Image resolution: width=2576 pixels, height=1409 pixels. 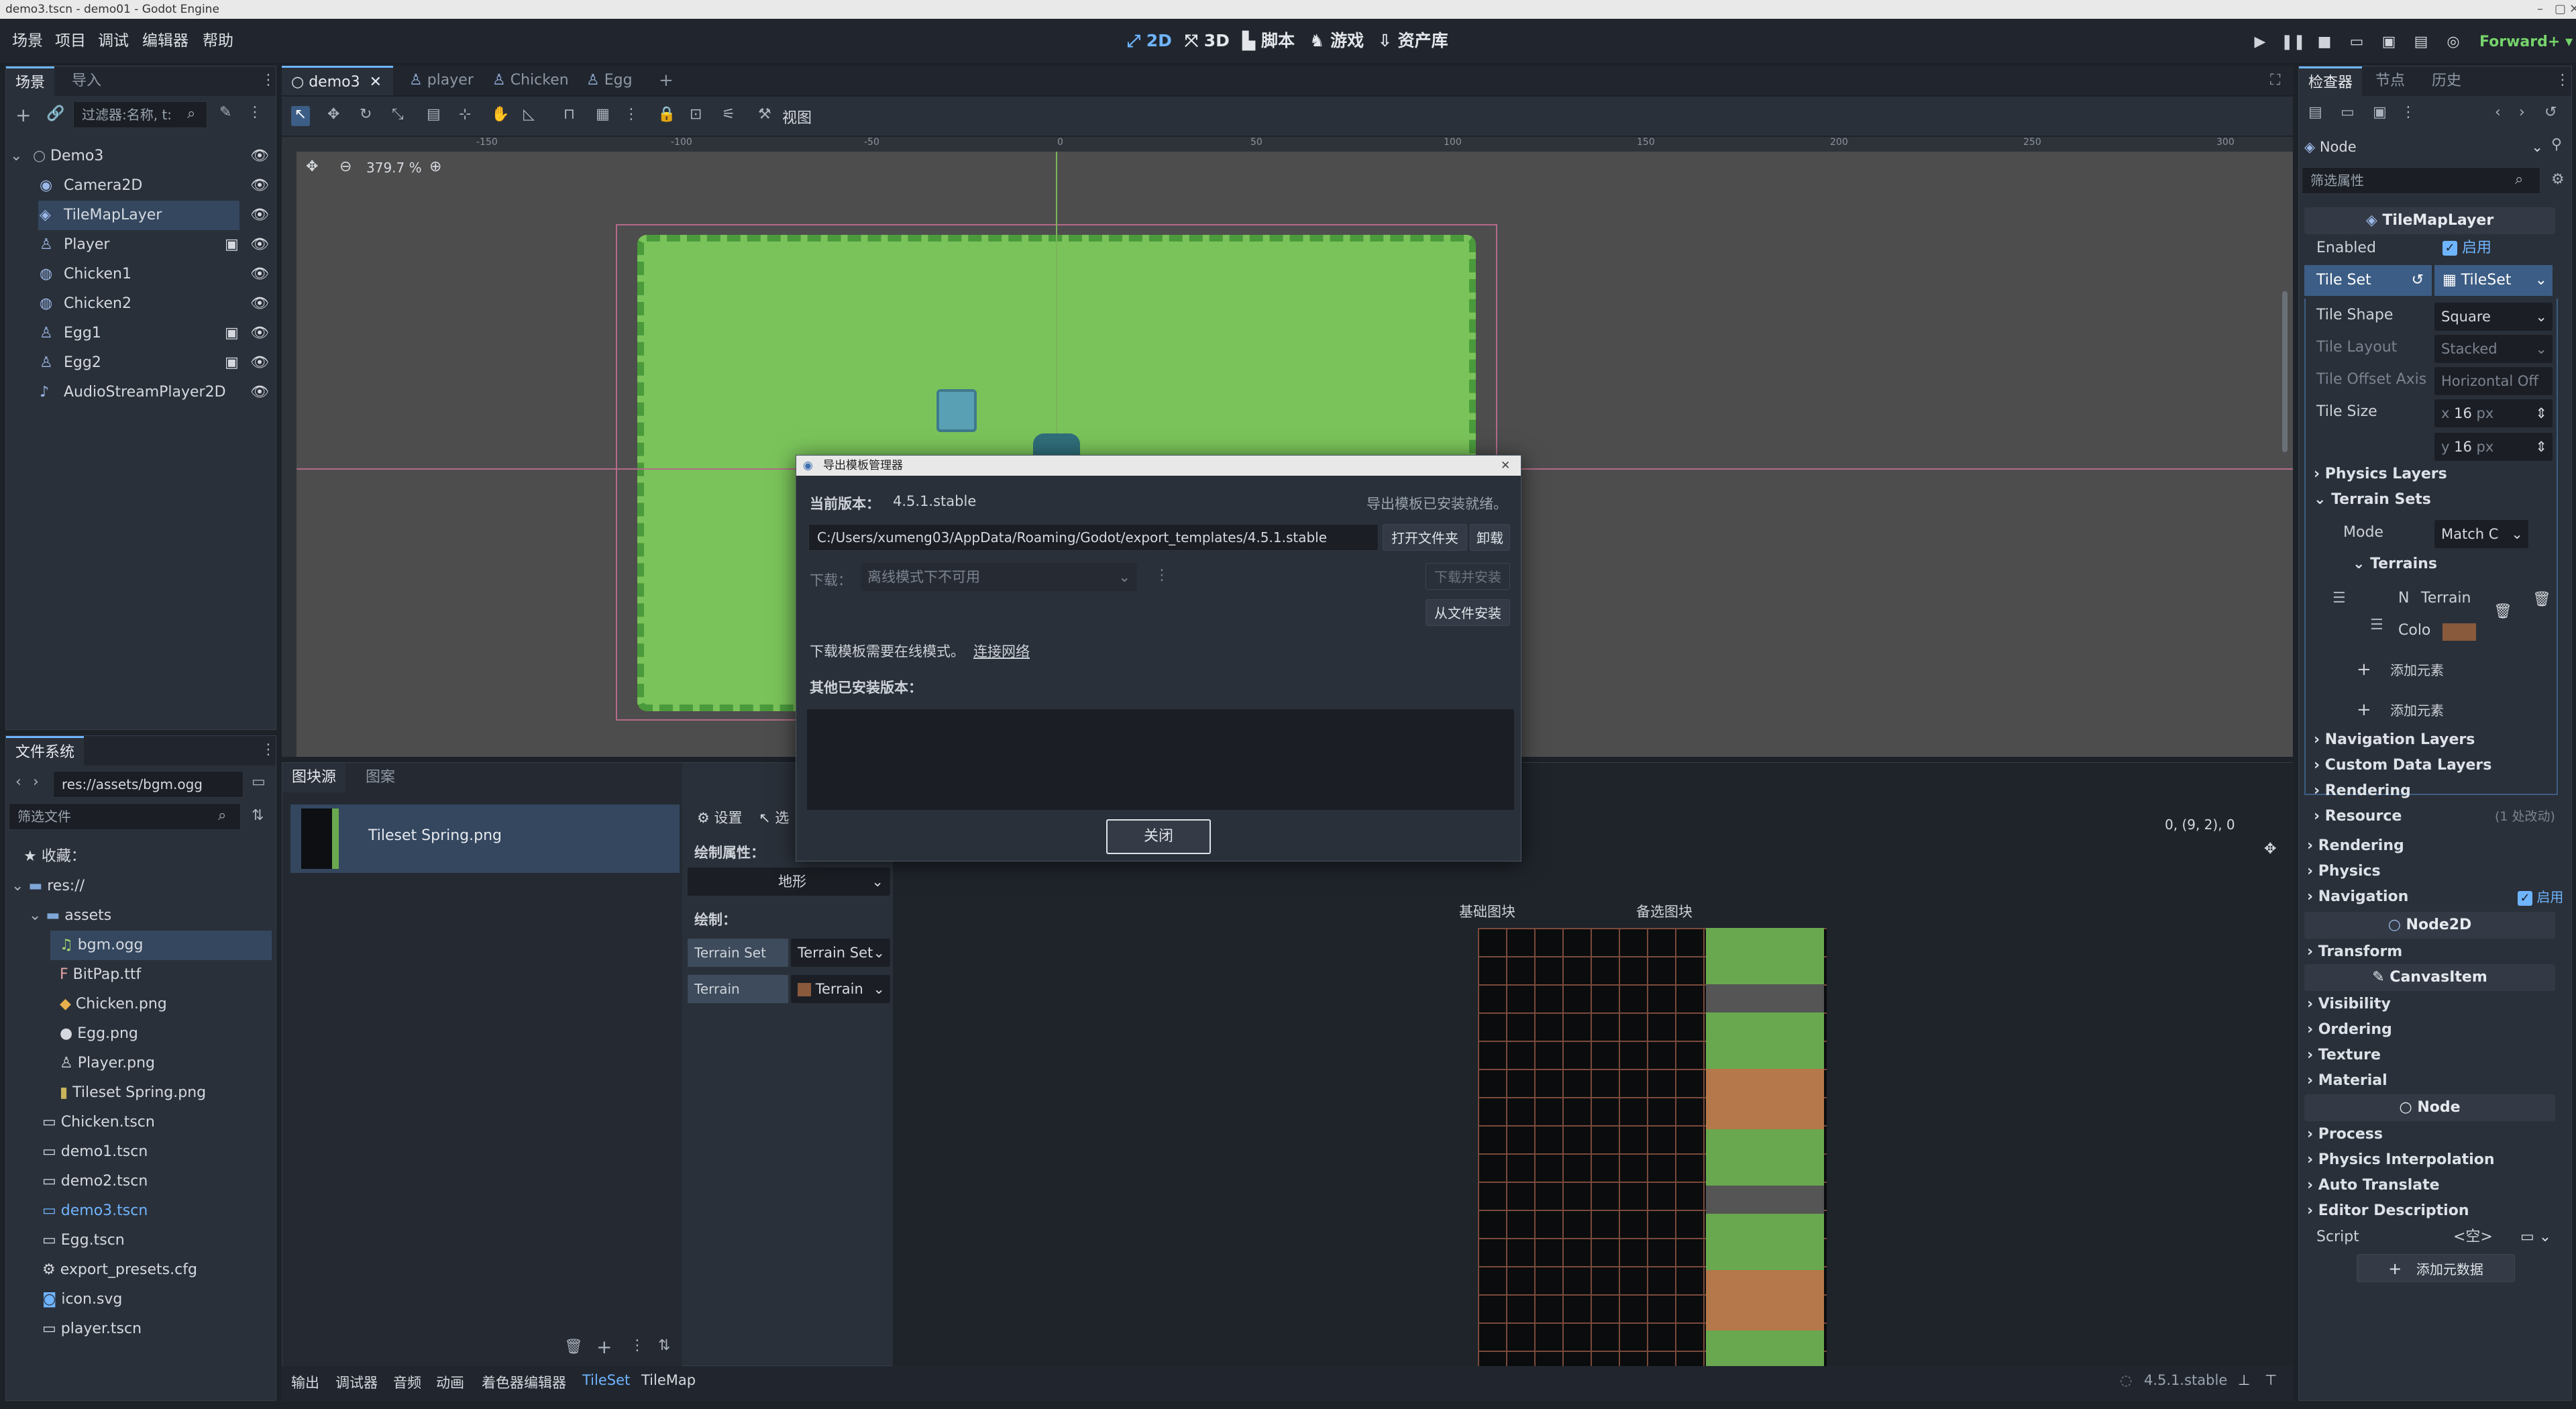 What do you see at coordinates (54, 857) in the screenshot?
I see `favorites-row: ★ 收藏：` at bounding box center [54, 857].